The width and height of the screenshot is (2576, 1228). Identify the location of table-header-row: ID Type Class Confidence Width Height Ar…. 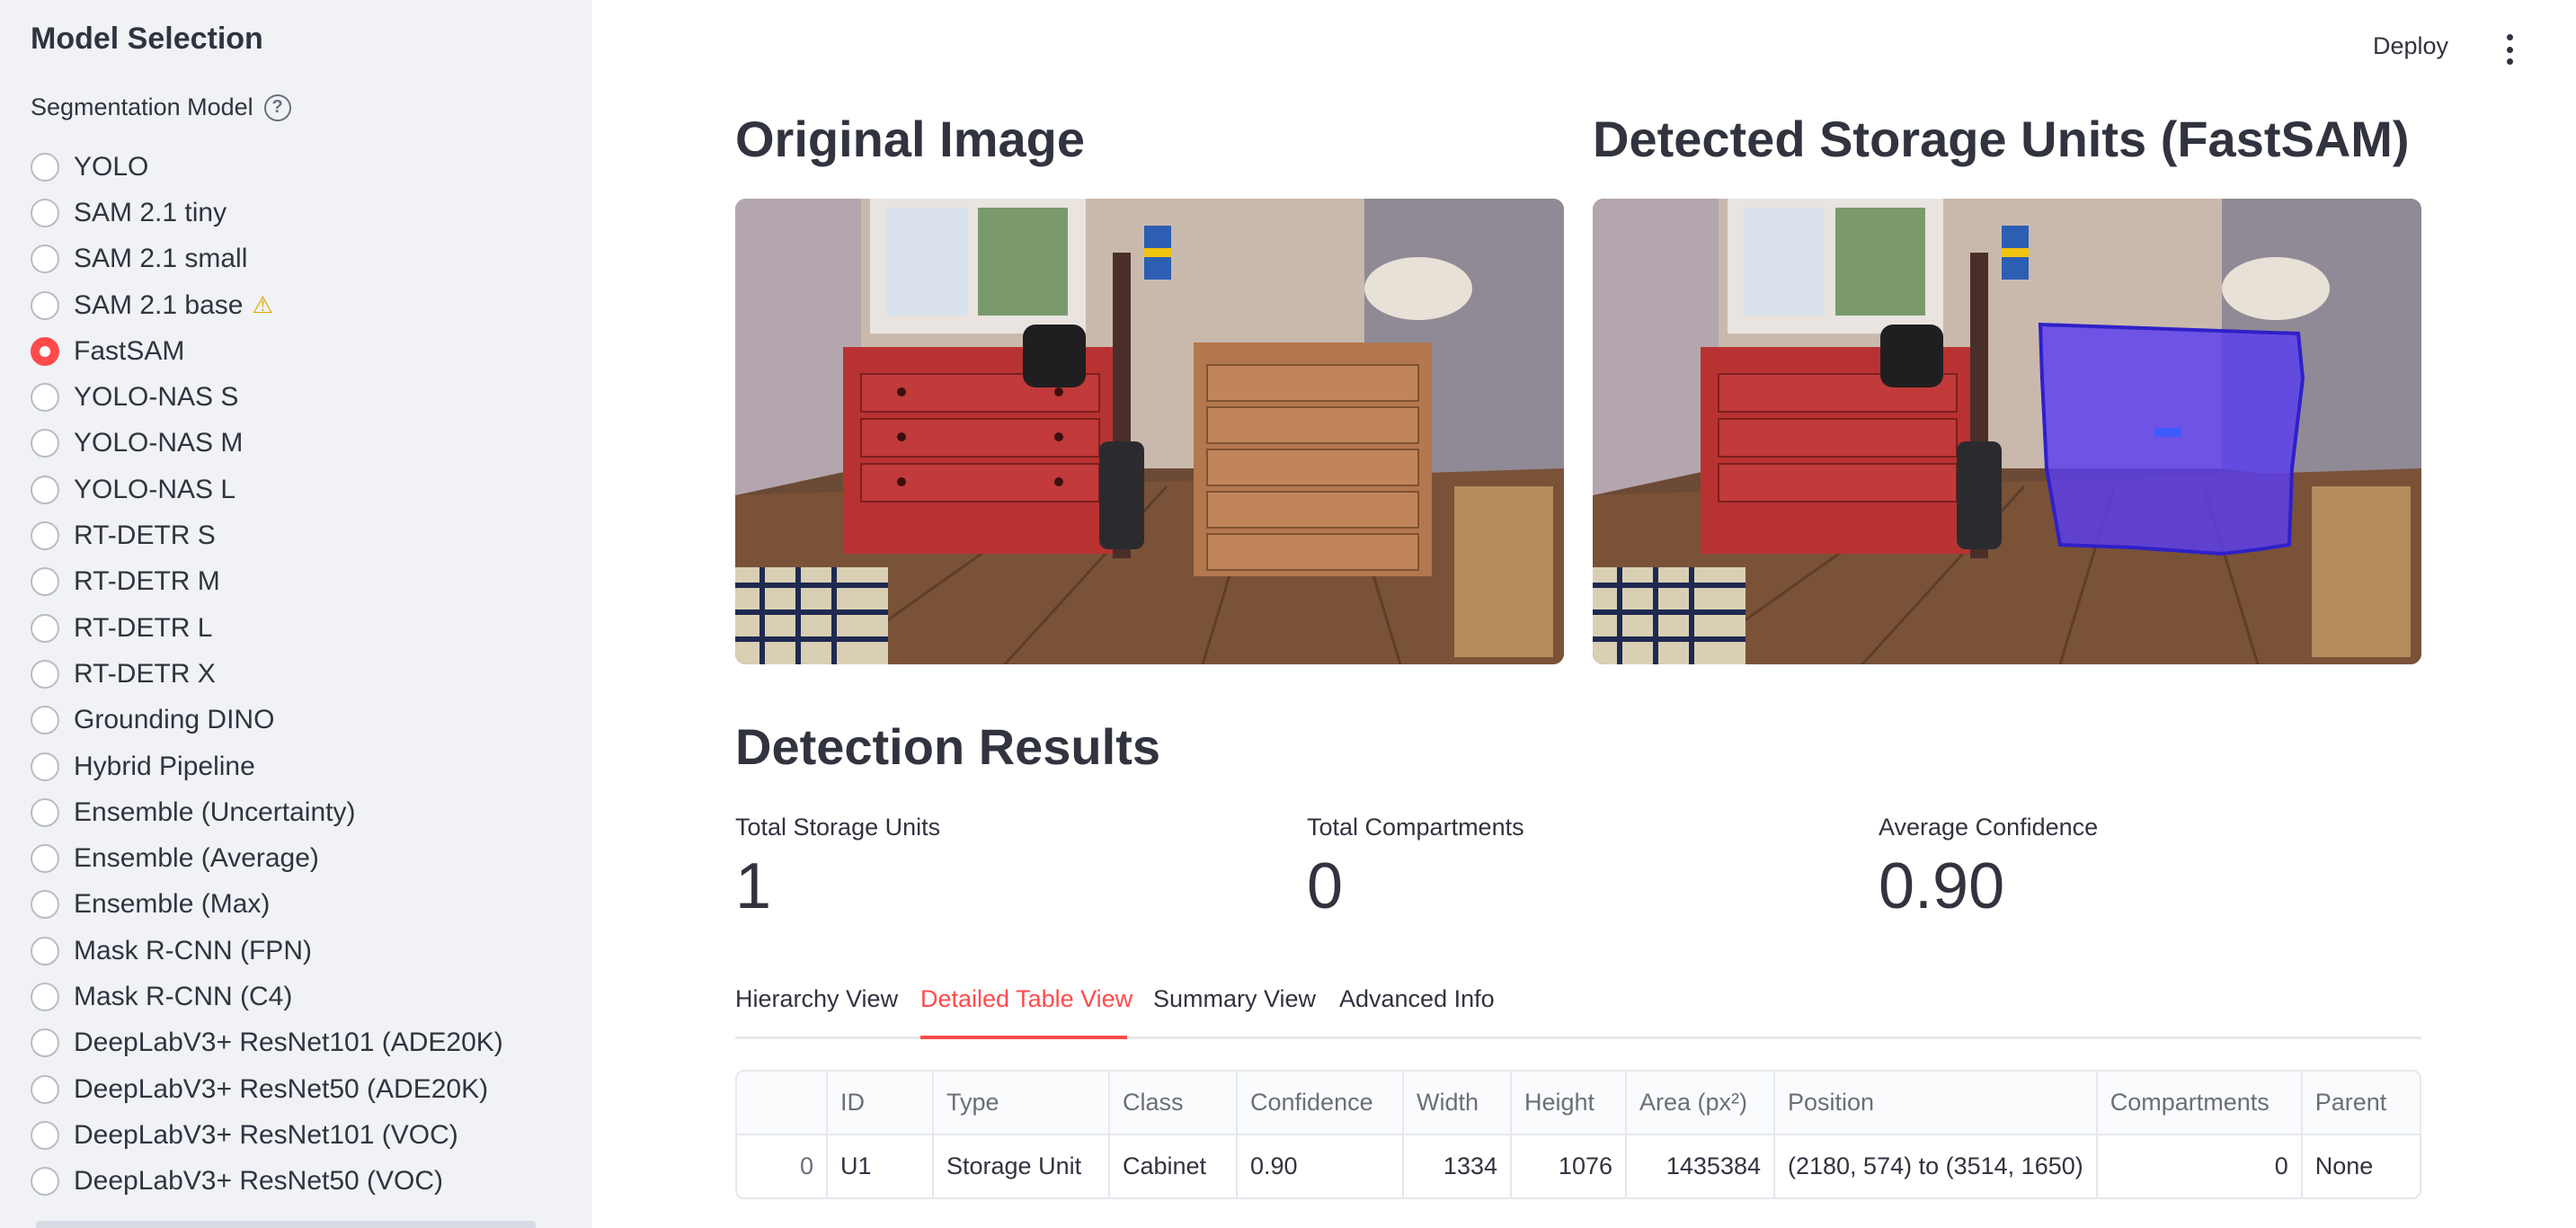
(1578, 1103).